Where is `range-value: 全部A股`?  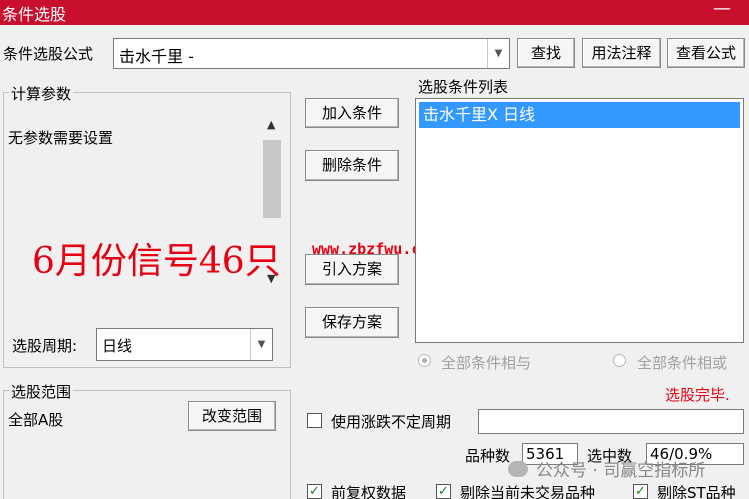 range-value: 全部A股 is located at coordinates (36, 420).